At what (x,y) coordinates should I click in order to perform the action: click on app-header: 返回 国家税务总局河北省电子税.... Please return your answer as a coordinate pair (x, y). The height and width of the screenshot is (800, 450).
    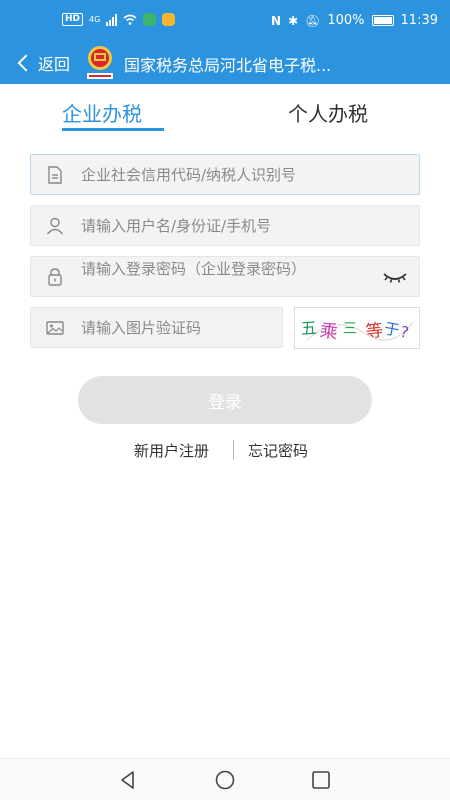
    Looking at the image, I should click on (225, 63).